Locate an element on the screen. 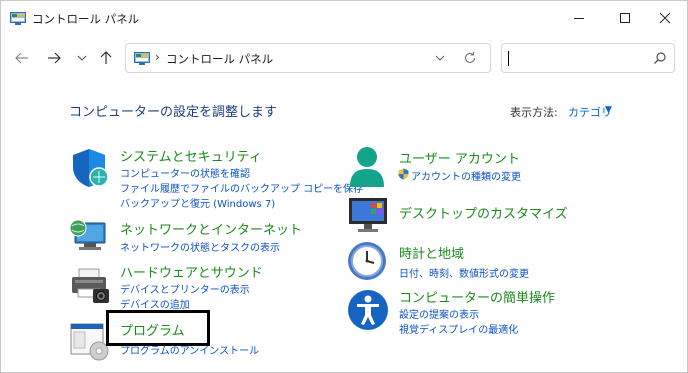 This screenshot has height=373, width=688. printer-icon is located at coordinates (91, 287).